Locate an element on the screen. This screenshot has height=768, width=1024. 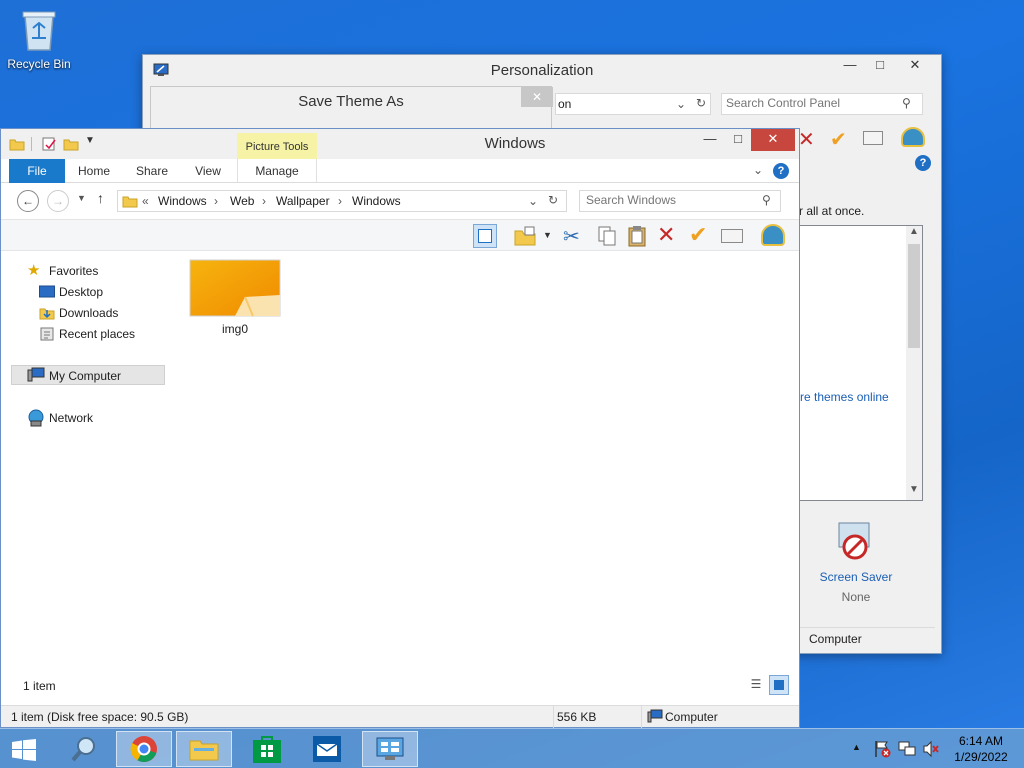
nav-favorites: Favorites is located at coordinates (73, 271).